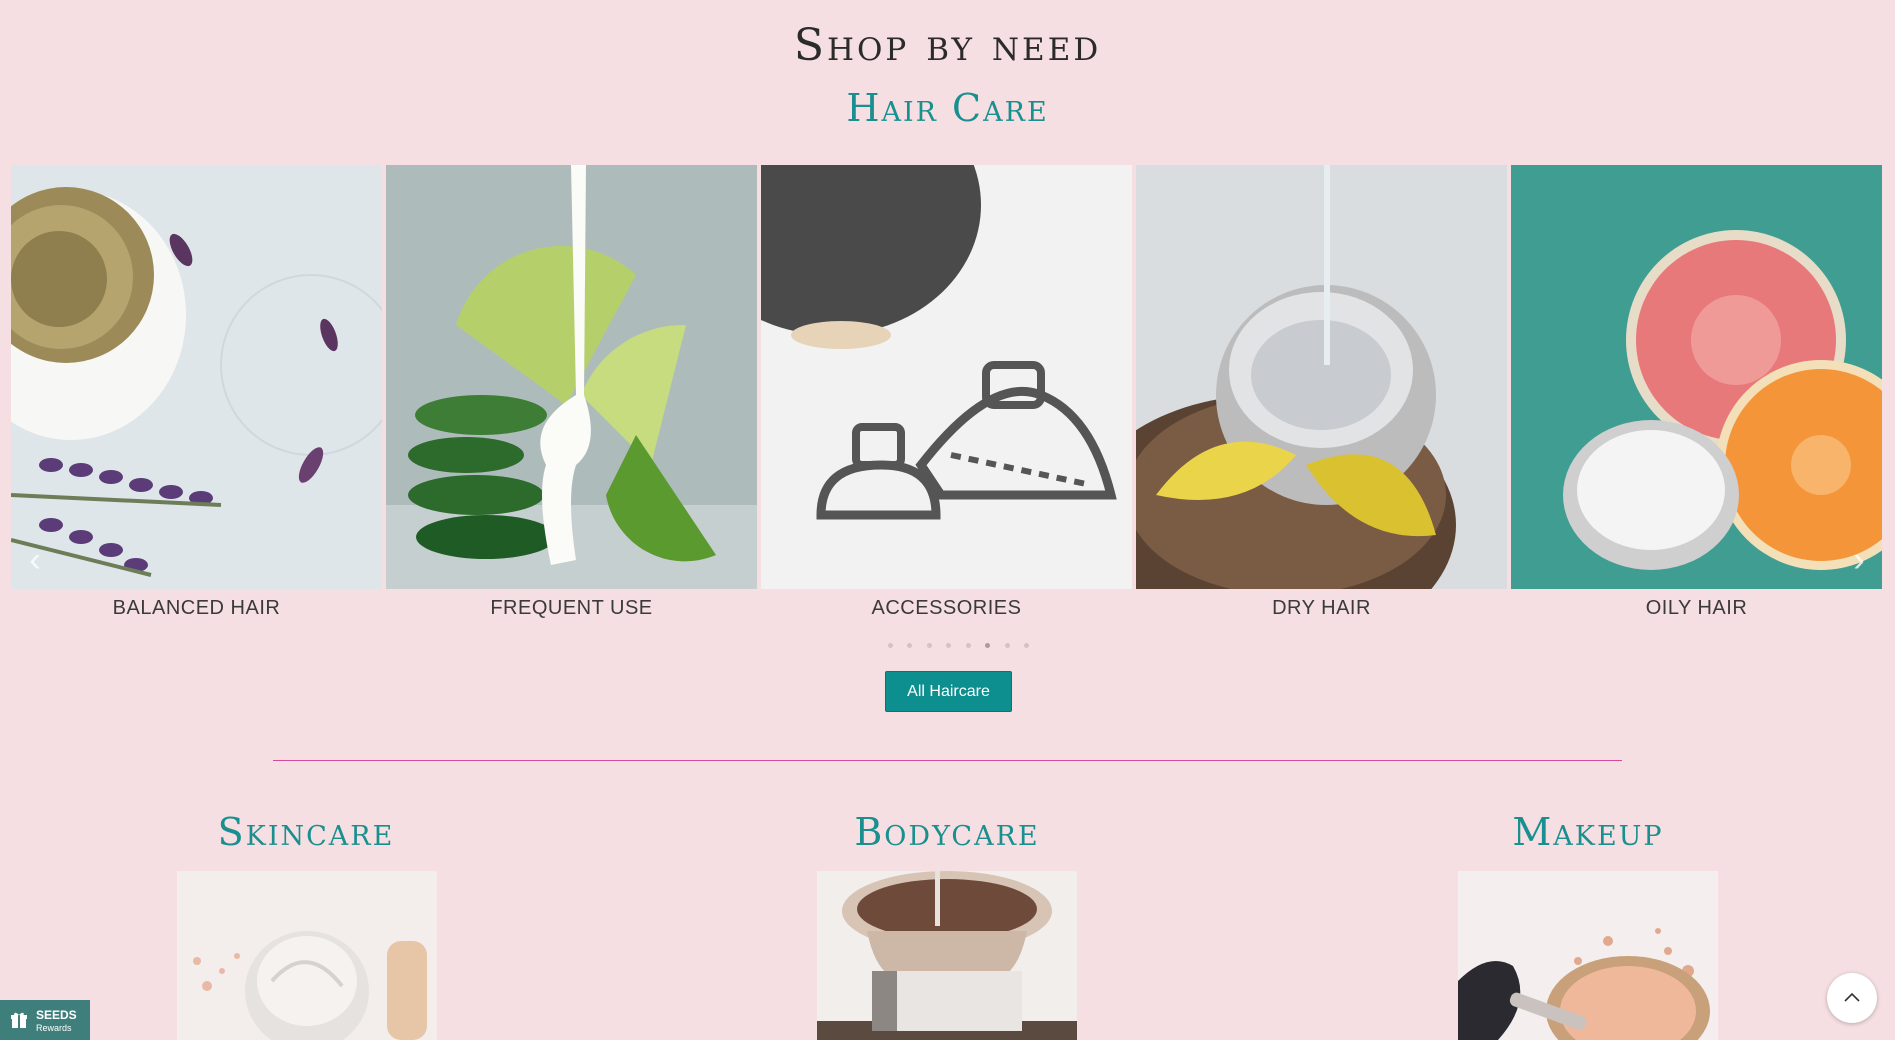 The height and width of the screenshot is (1040, 1895). I want to click on gift-icon, so click(19, 1022).